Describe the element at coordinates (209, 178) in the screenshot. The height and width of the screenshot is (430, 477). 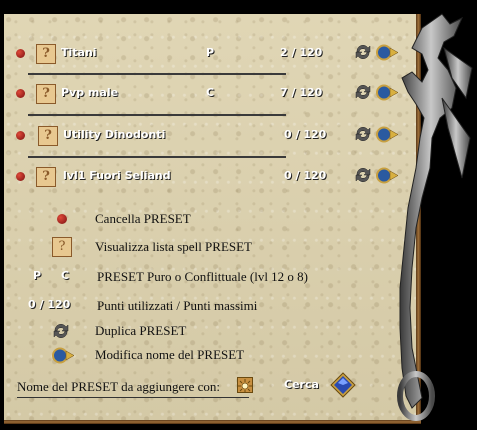
I see `preset-row: ? lvl1 Fuori Seliand 0 ∕ 120` at that location.